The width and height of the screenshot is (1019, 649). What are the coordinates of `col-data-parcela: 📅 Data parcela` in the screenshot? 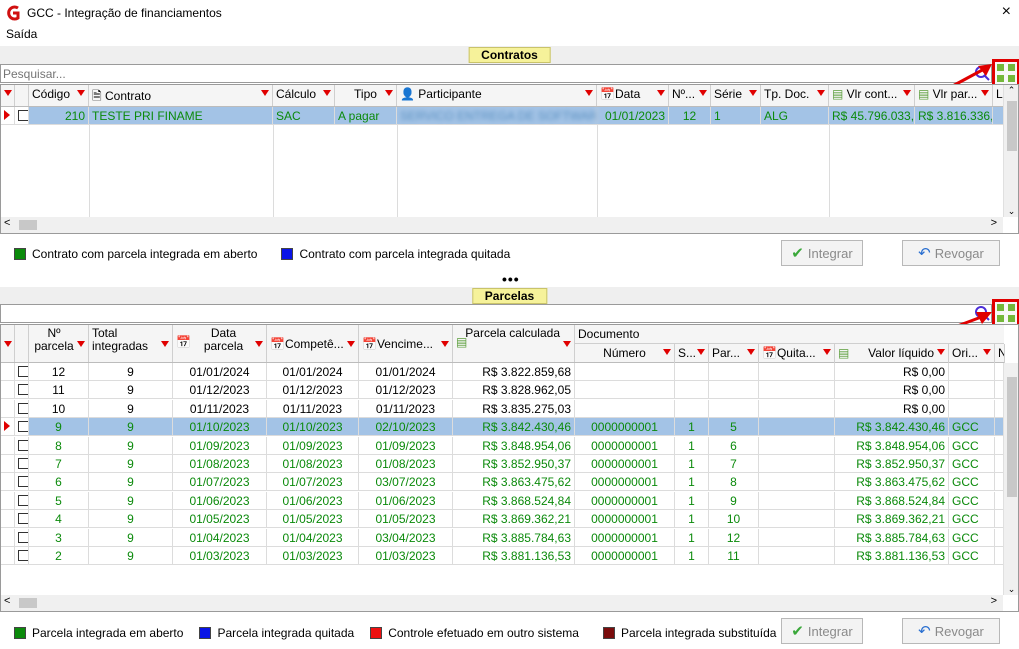 It's located at (220, 343).